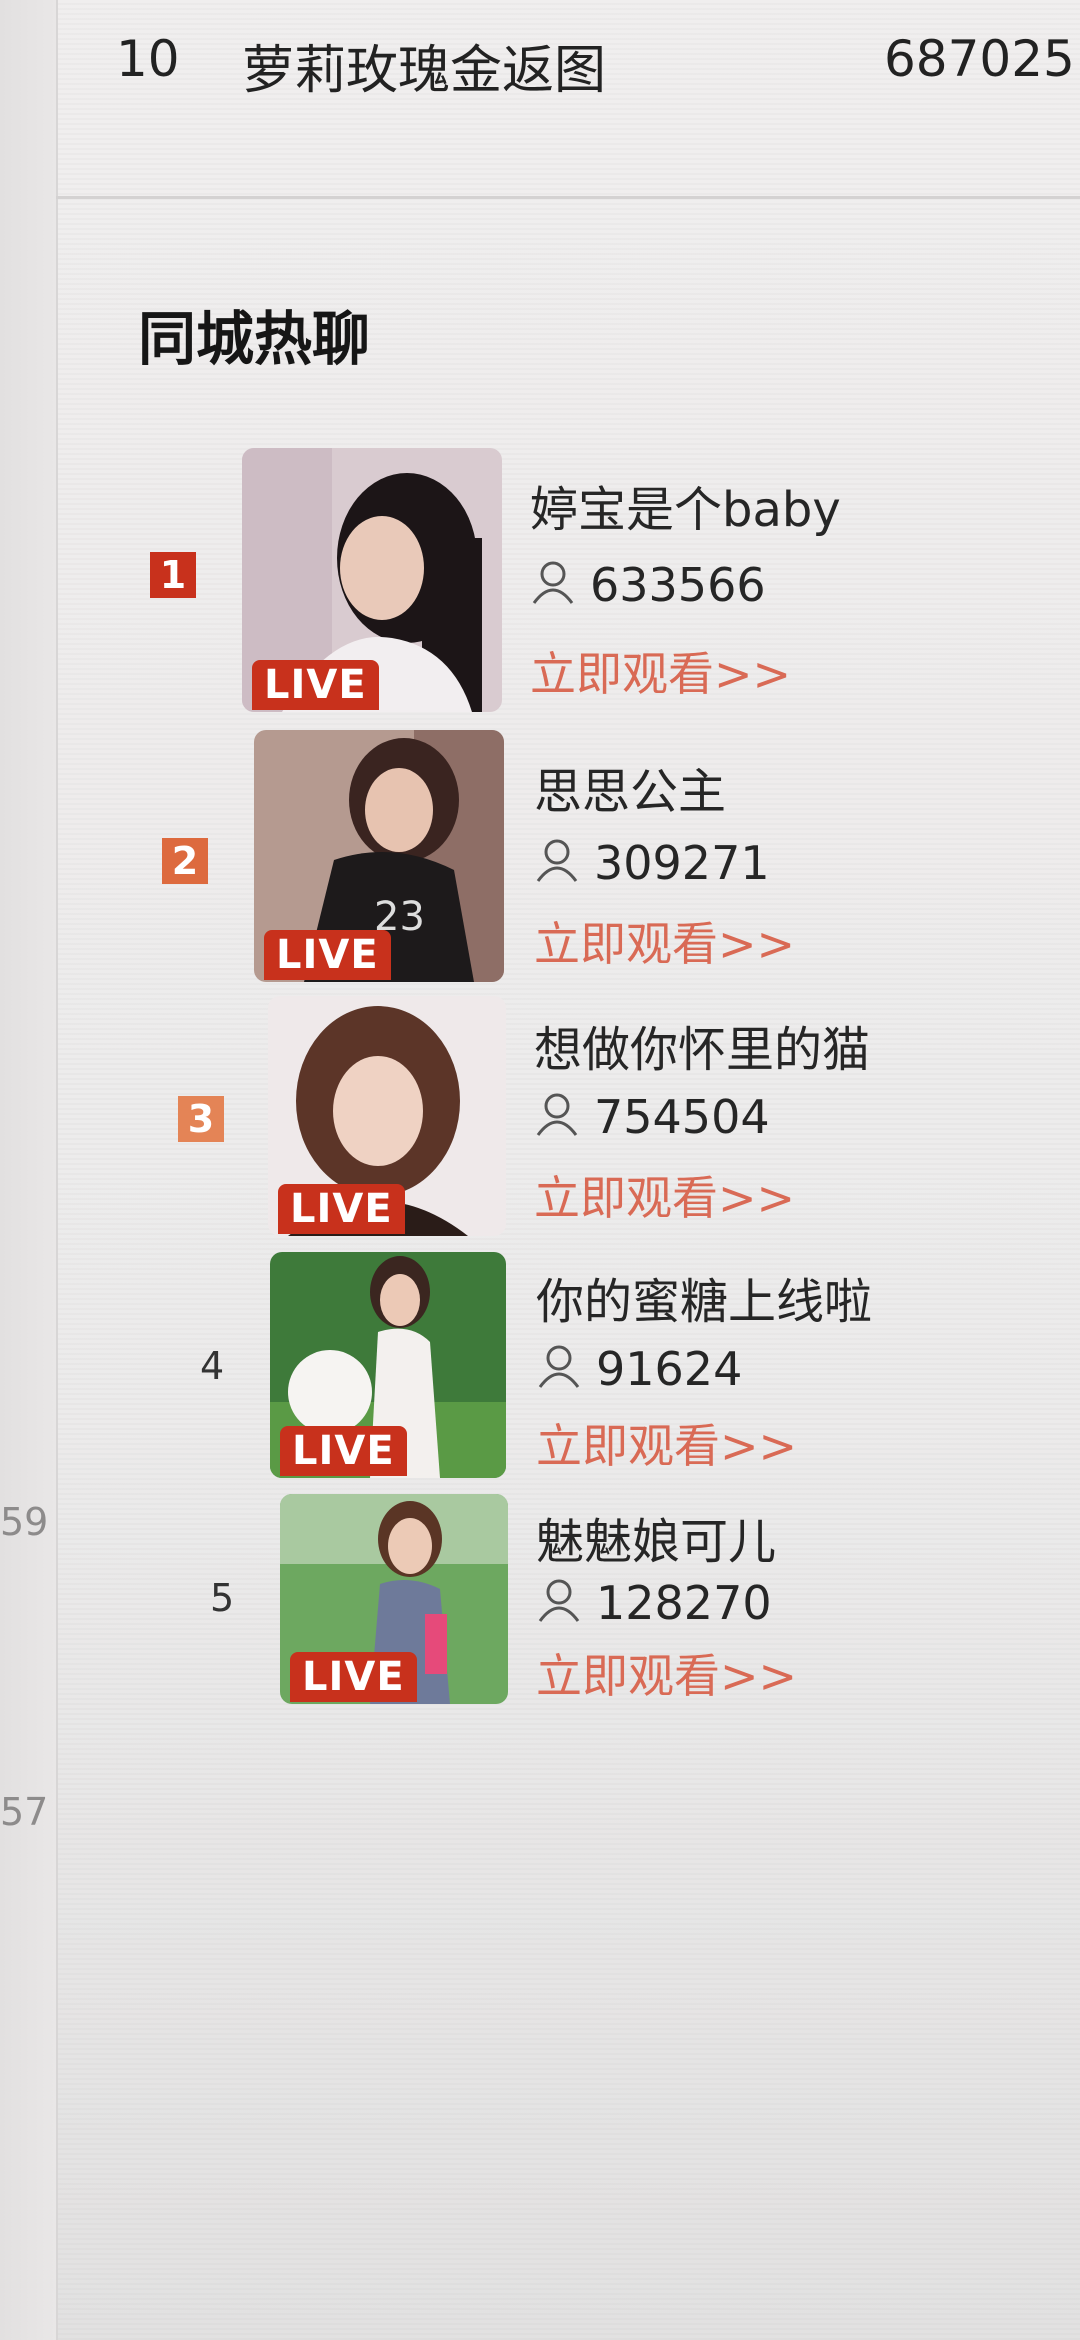 This screenshot has width=1080, height=2340. I want to click on viewer-count: 91624, so click(639, 1369).